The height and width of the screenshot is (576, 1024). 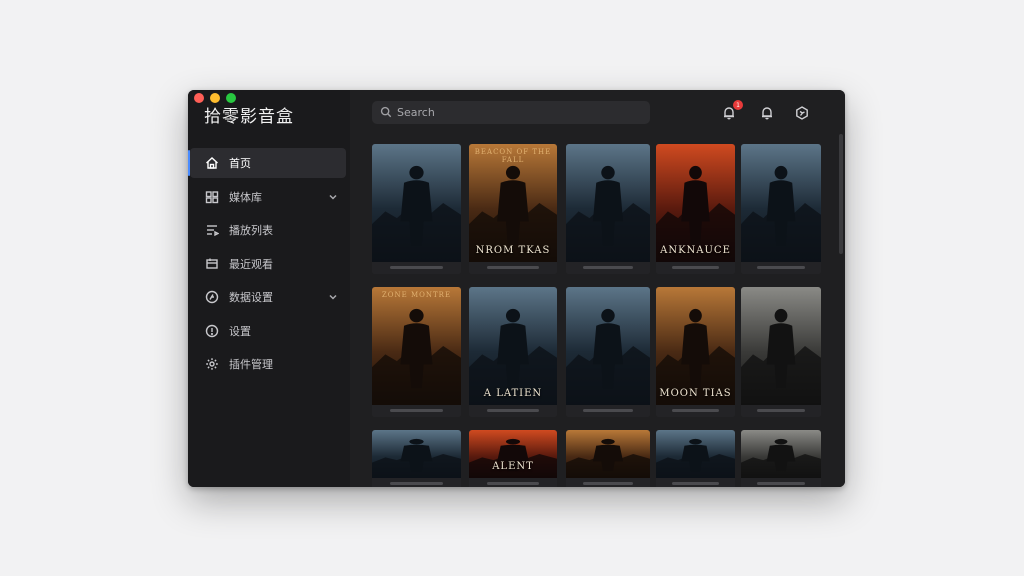 I want to click on movie-card: MOON TIAS, so click(x=695, y=352).